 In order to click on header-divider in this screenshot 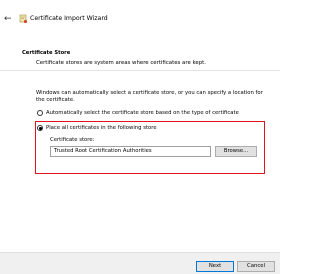, I will do `click(140, 70)`.